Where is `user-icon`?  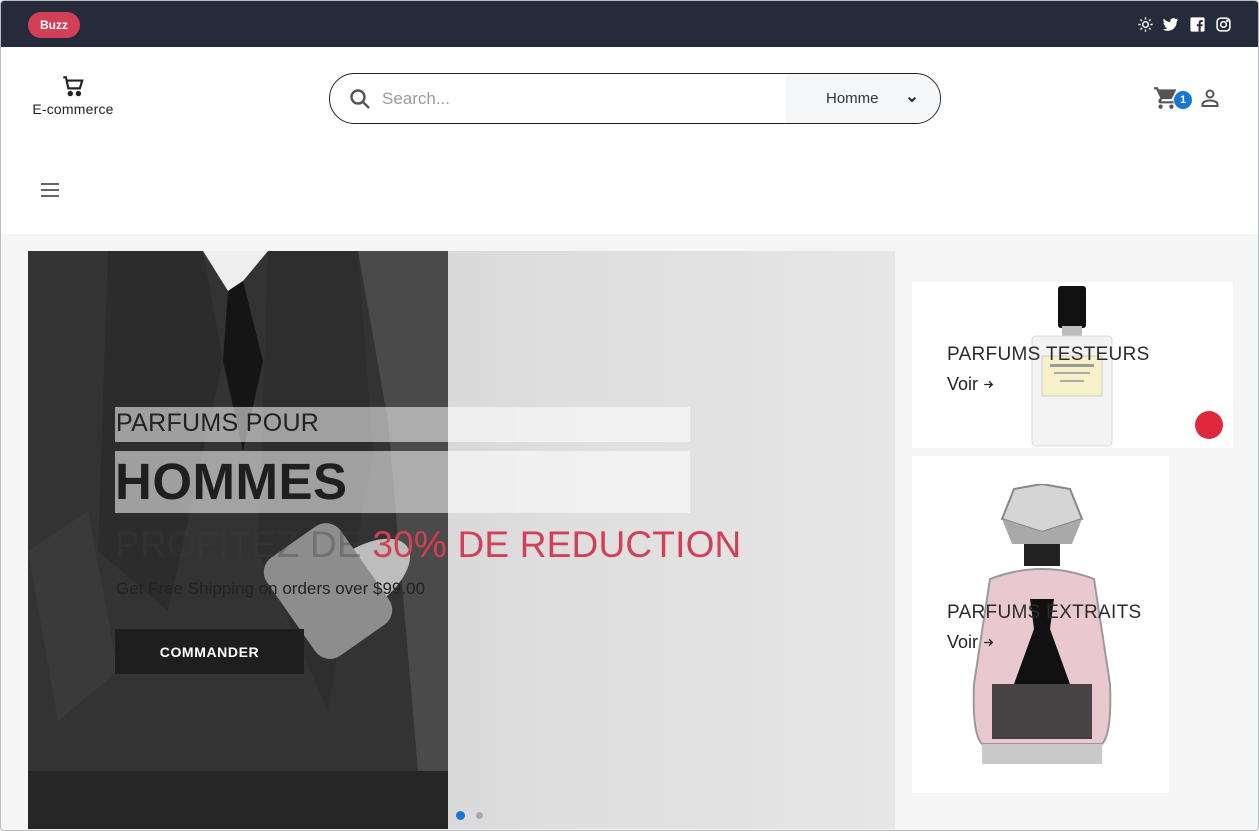
user-icon is located at coordinates (1210, 98).